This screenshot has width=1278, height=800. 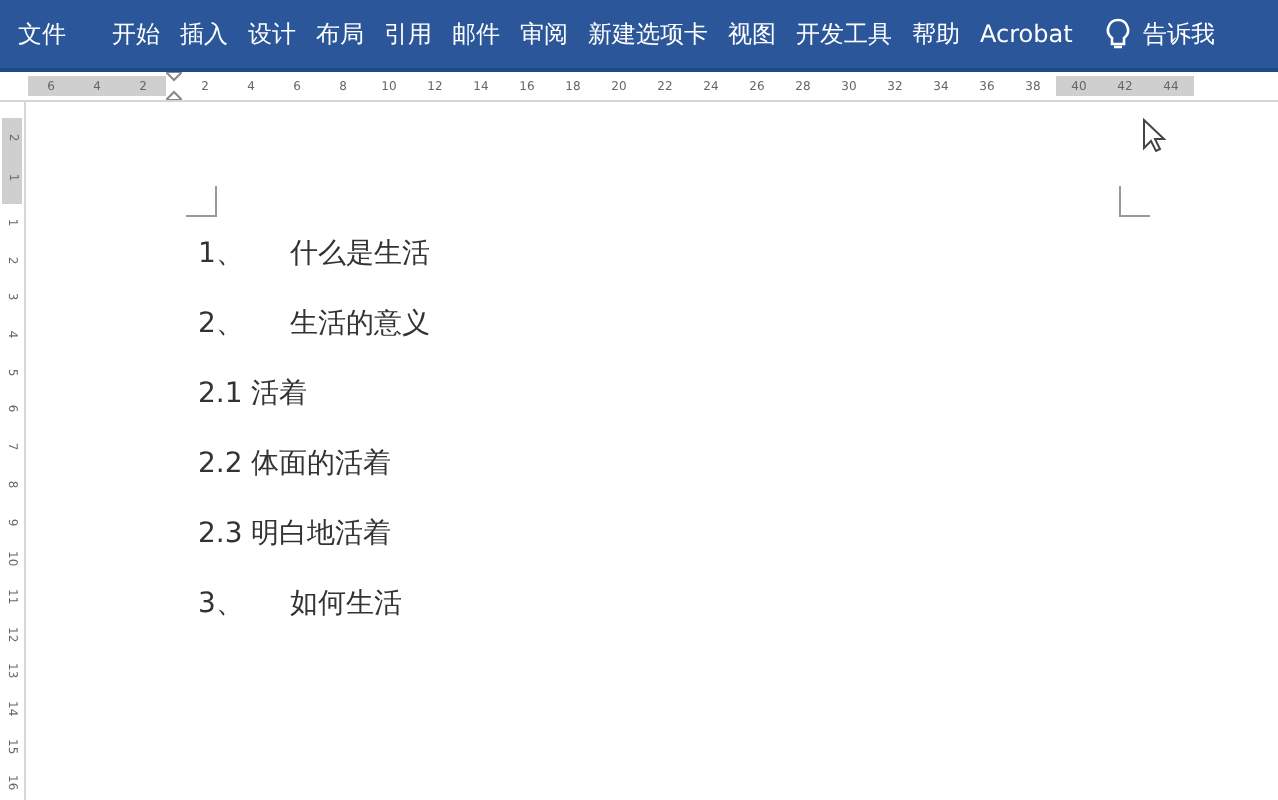 I want to click on ribbon-tab: 开始, so click(x=136, y=34).